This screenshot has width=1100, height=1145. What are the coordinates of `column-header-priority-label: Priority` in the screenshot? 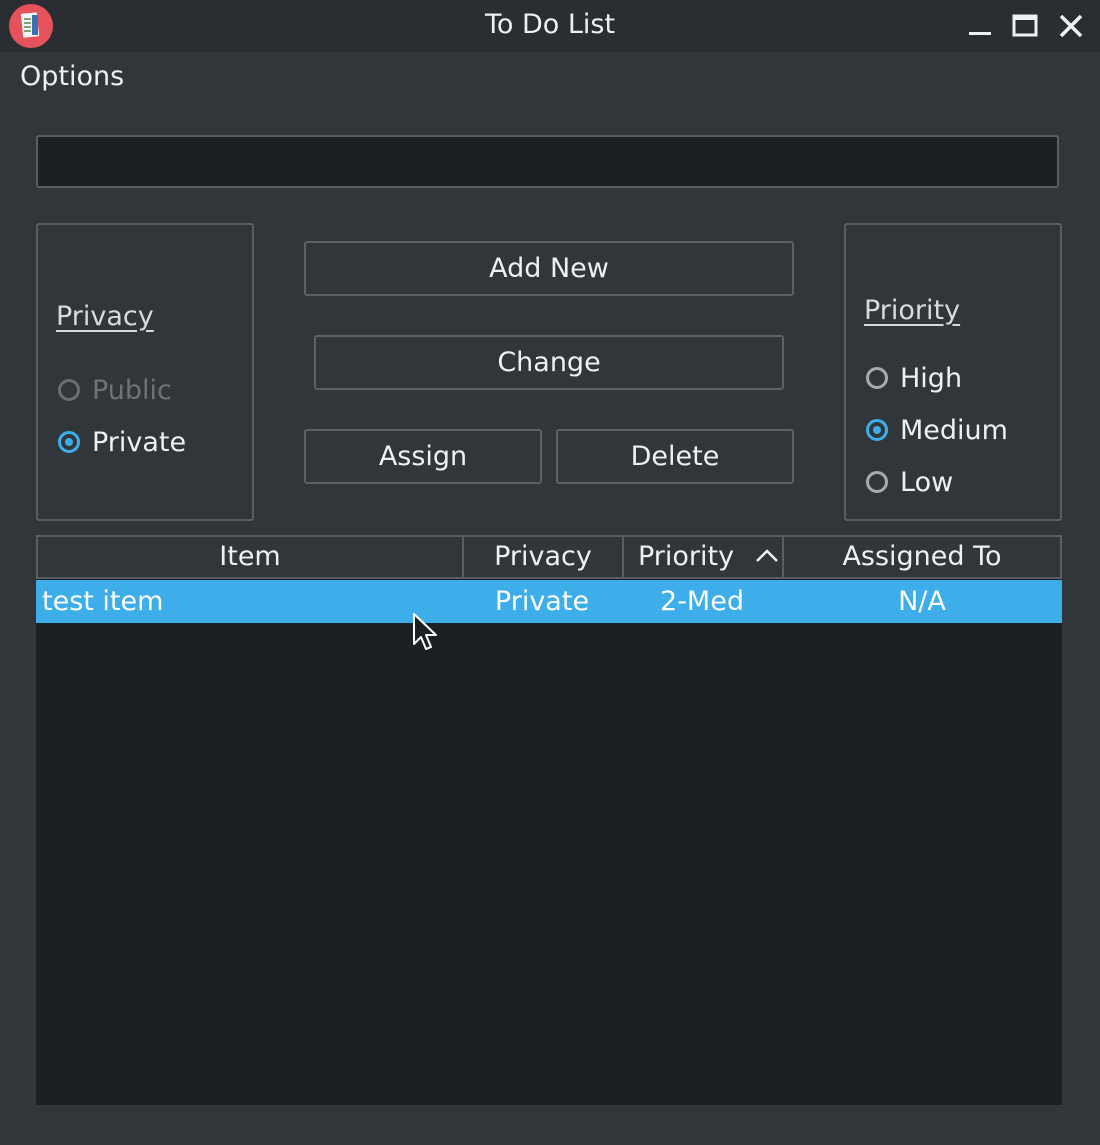 It's located at (686, 556).